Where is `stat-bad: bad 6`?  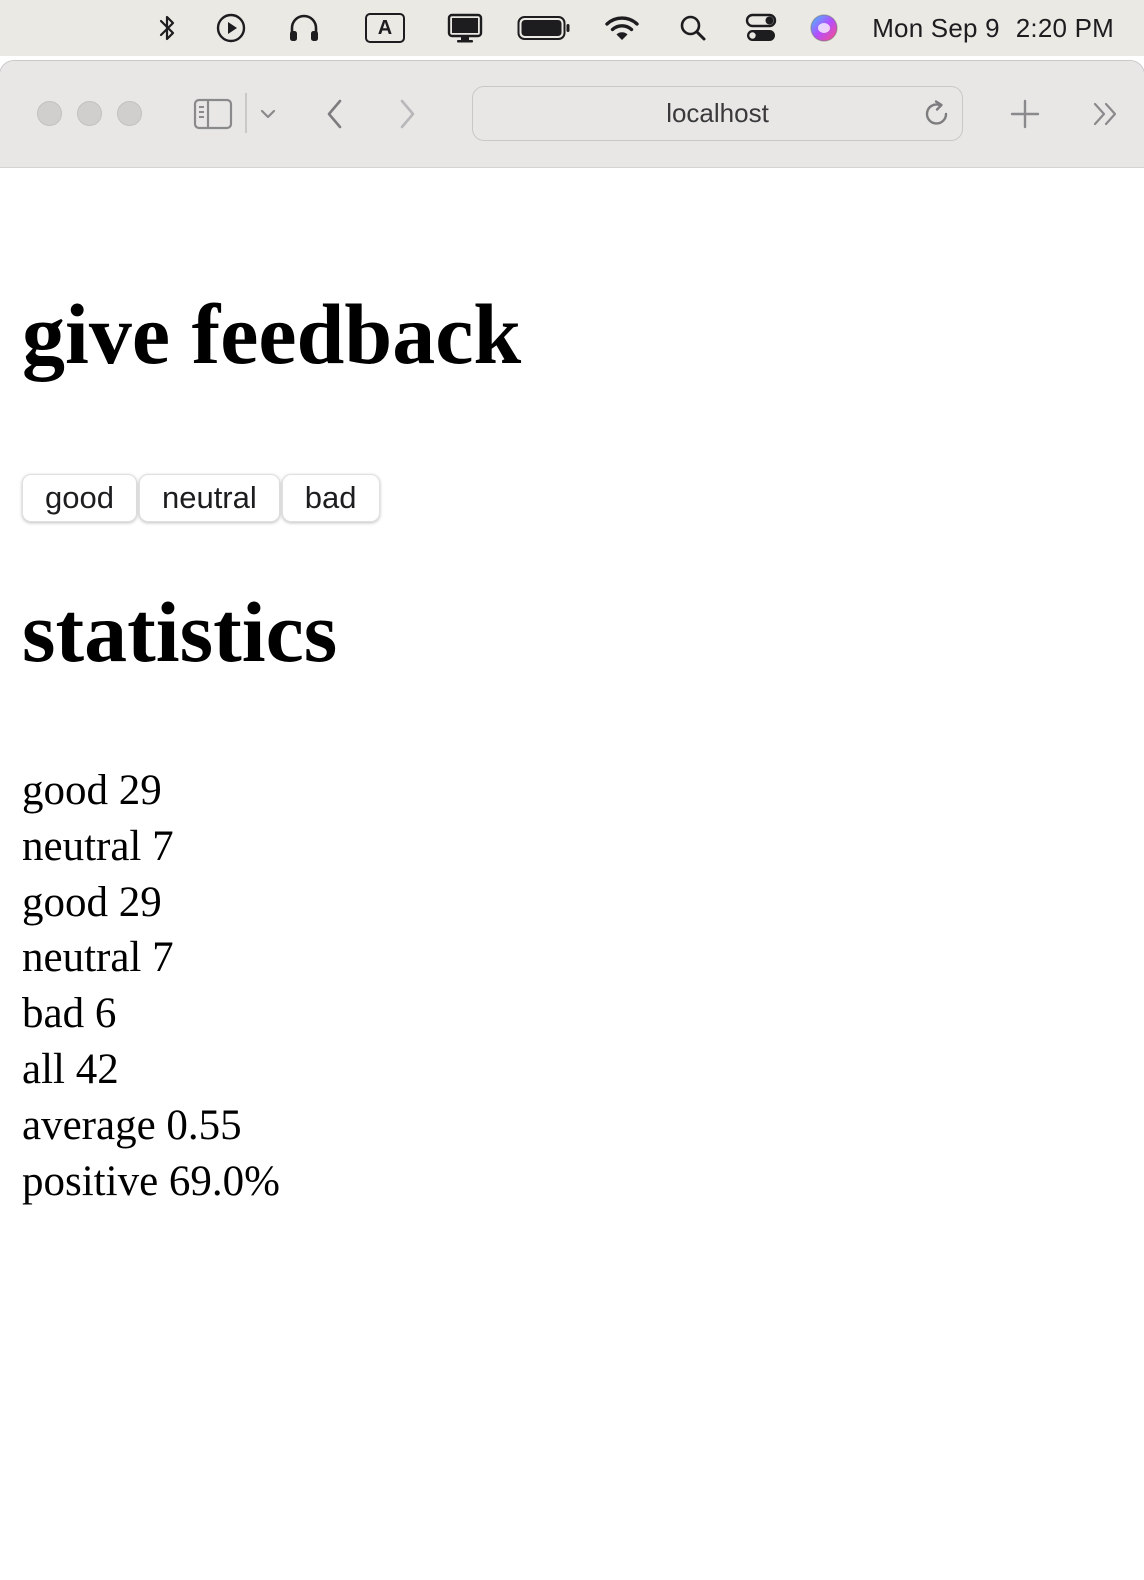
stat-bad: bad 6 is located at coordinates (69, 1014).